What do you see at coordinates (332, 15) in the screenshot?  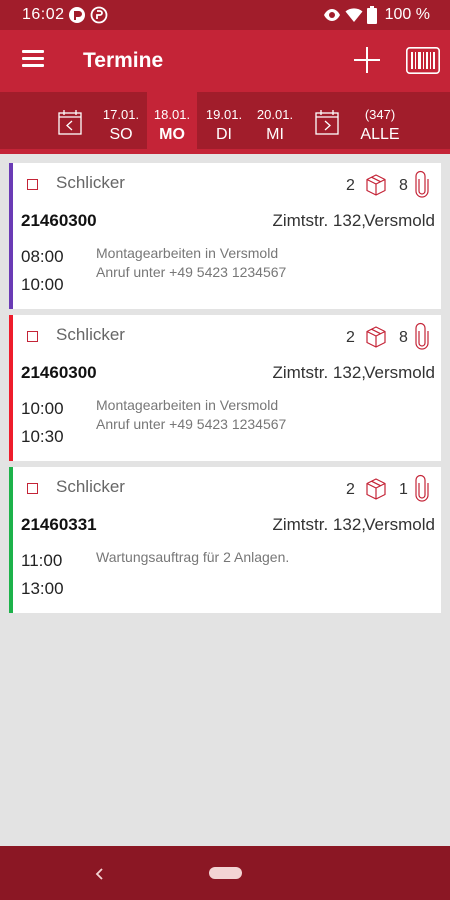 I see `visibility-icon` at bounding box center [332, 15].